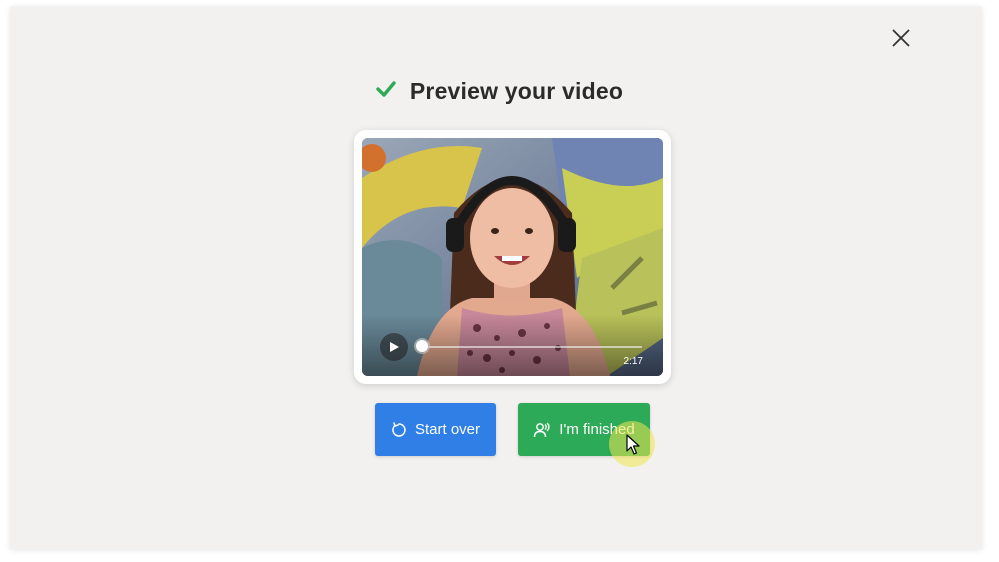 The height and width of the screenshot is (562, 999). I want to click on start-over-label: Start over, so click(447, 429).